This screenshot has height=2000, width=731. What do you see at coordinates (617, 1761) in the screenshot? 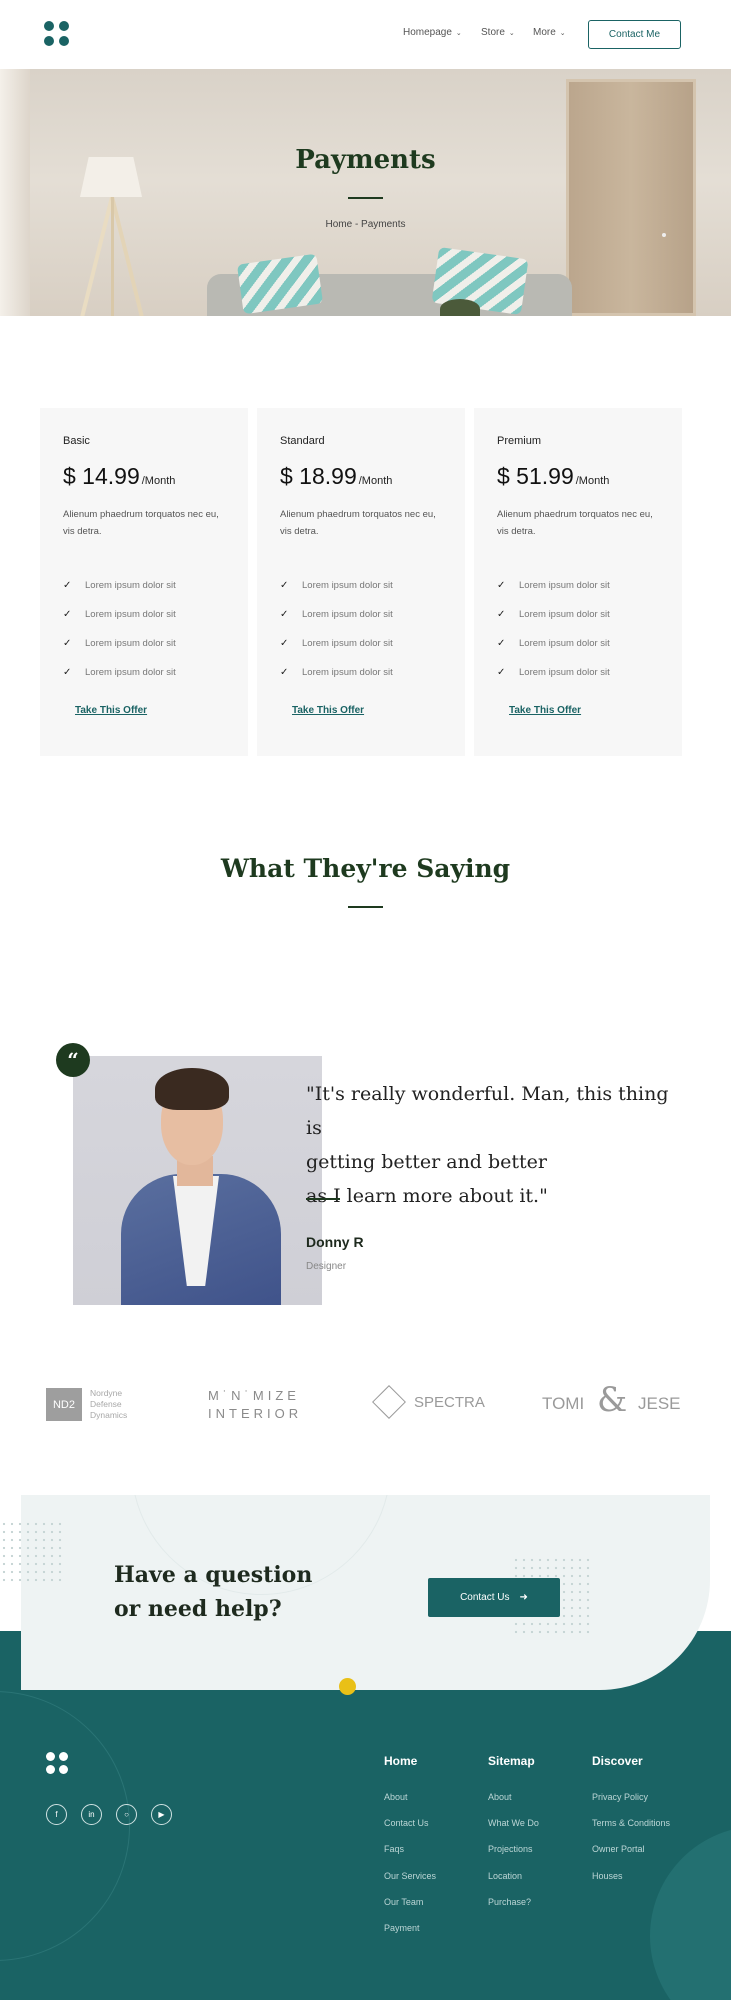
I see `footer-col-discover-title: Discover` at bounding box center [617, 1761].